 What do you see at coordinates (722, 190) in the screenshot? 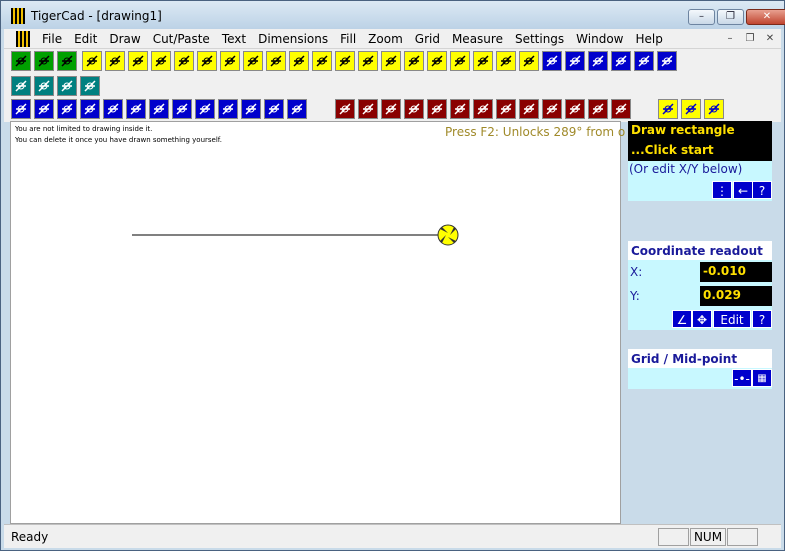
I see `dotted-column-icon: ⋮` at bounding box center [722, 190].